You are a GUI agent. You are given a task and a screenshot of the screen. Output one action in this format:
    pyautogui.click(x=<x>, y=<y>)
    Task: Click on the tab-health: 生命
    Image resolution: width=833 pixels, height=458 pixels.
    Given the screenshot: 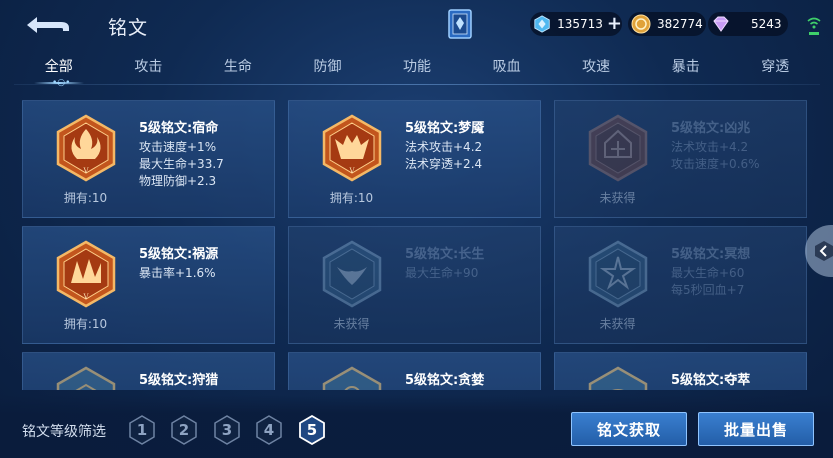 What is the action you would take?
    pyautogui.click(x=238, y=69)
    